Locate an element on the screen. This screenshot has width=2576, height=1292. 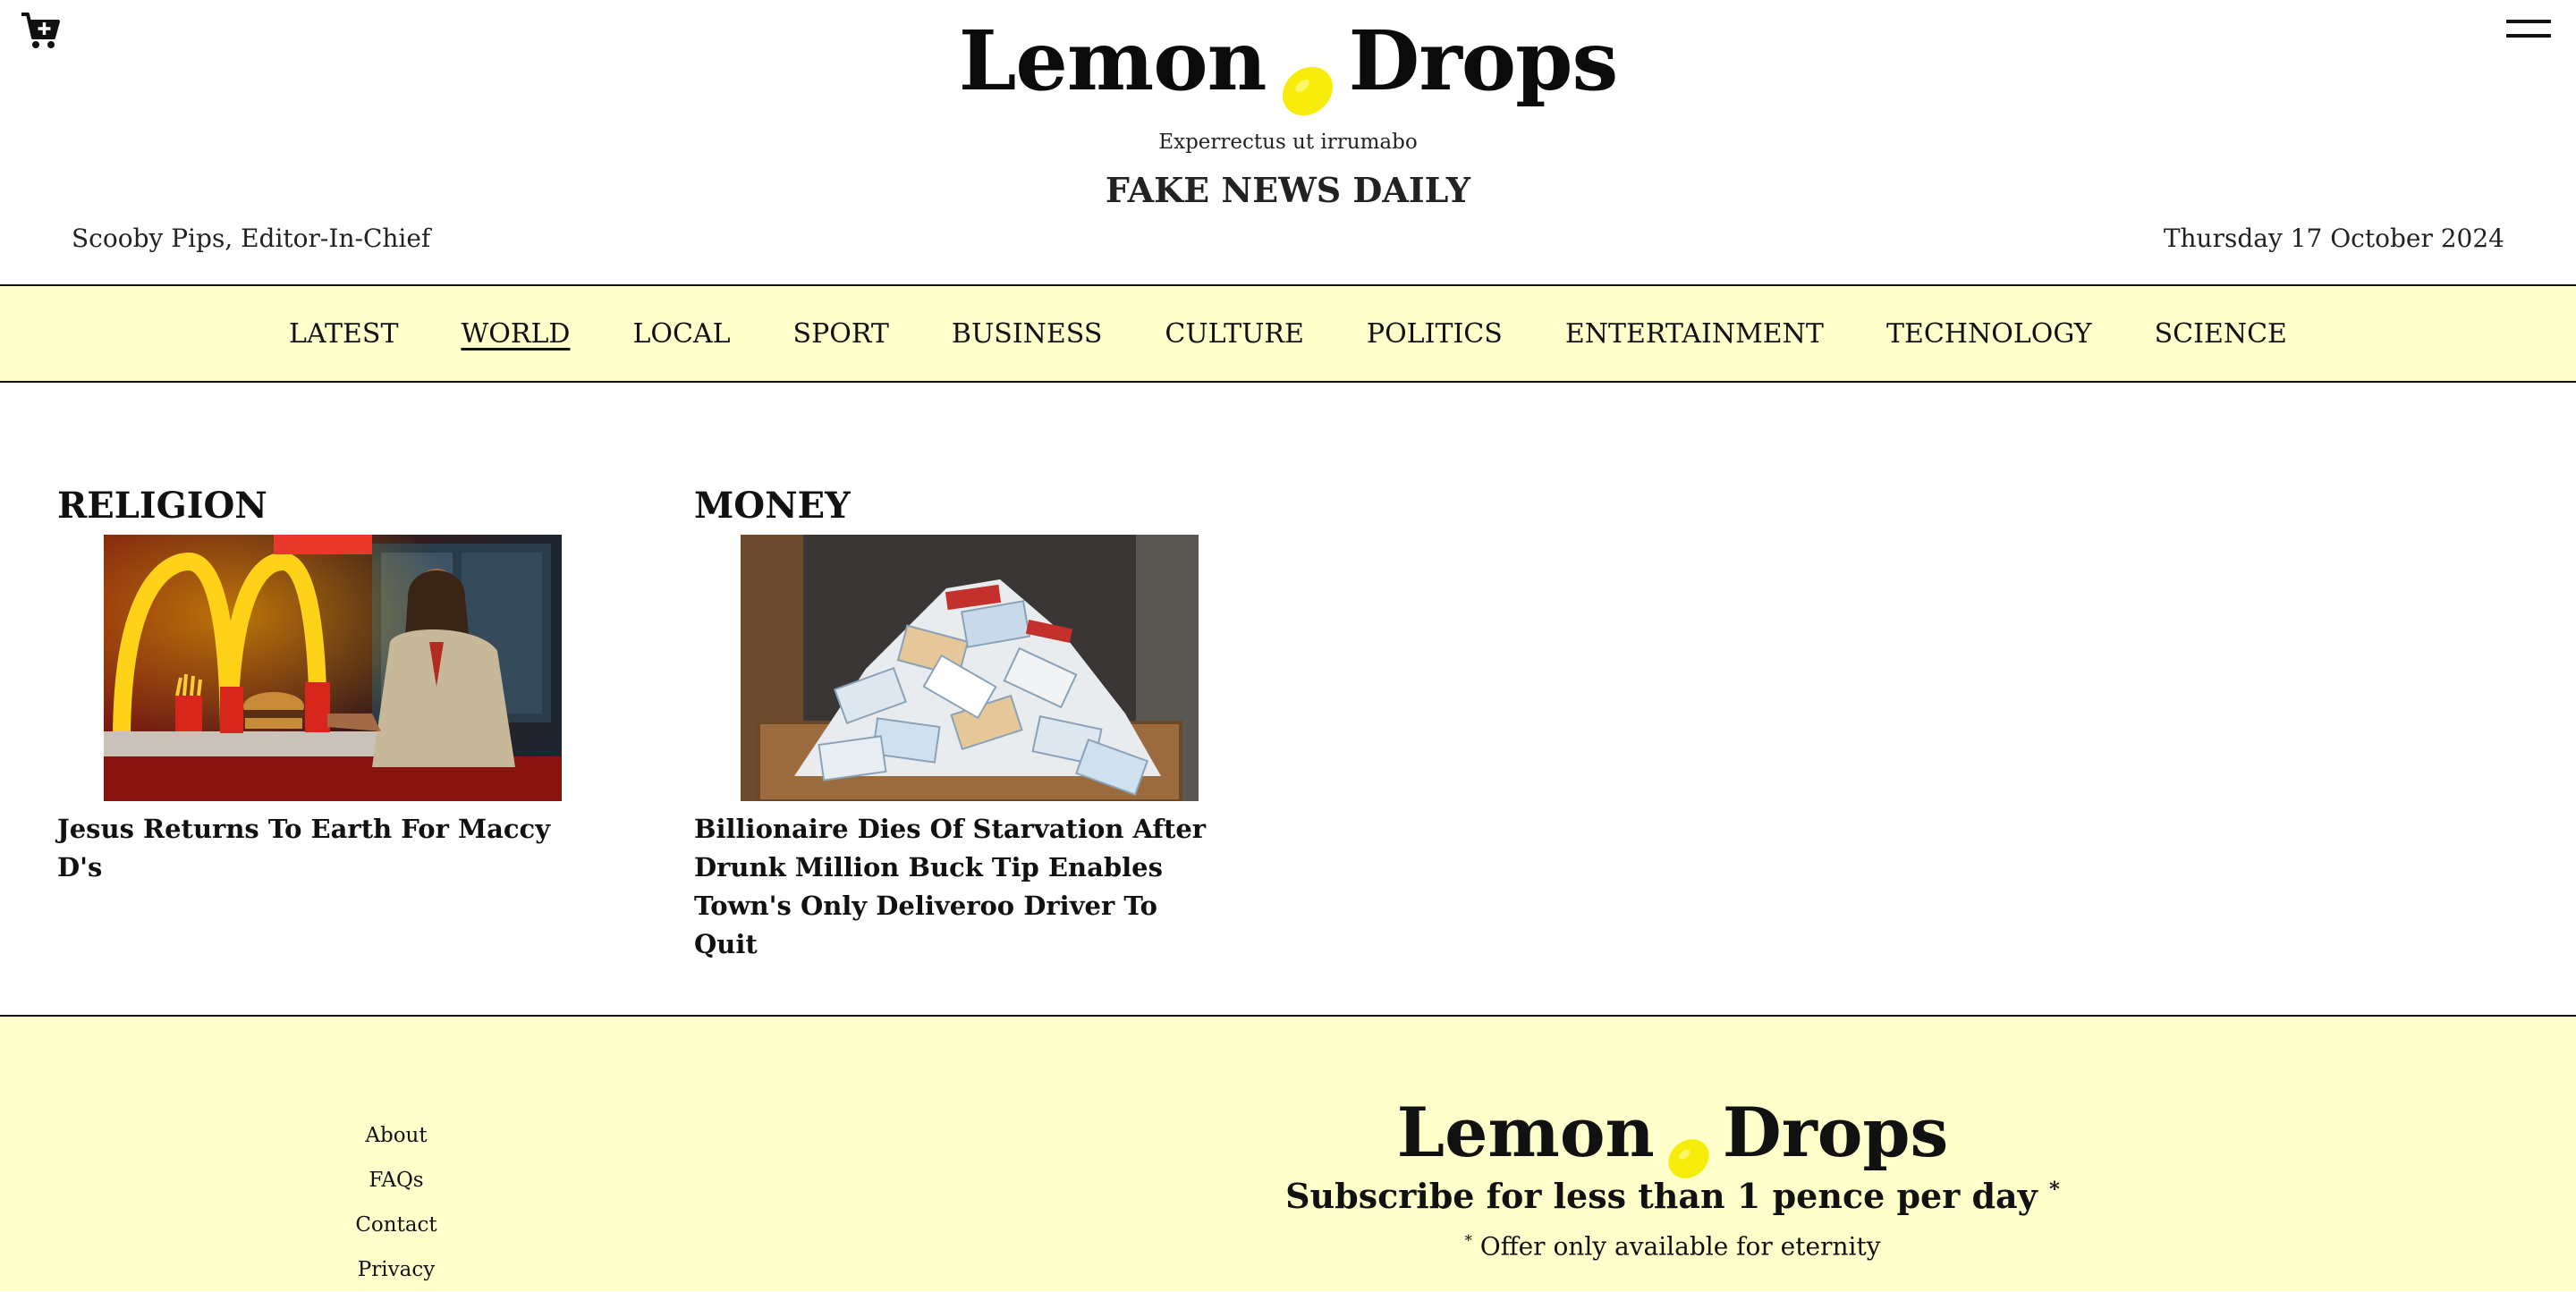
site-logo: Lemon Drops is located at coordinates (1288, 62).